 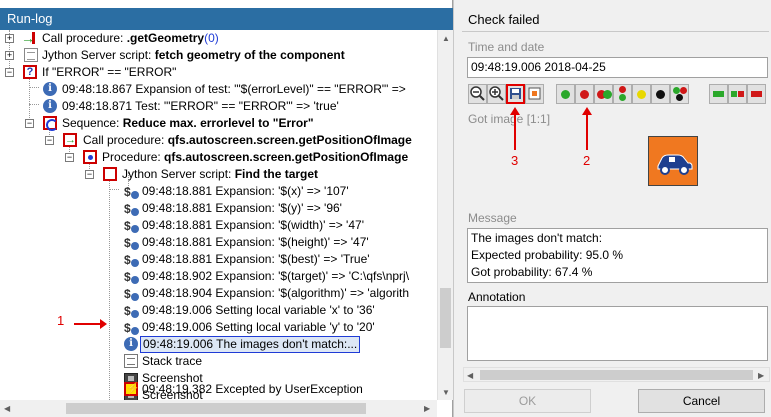 I want to click on details-title: Check failed, so click(x=615, y=20).